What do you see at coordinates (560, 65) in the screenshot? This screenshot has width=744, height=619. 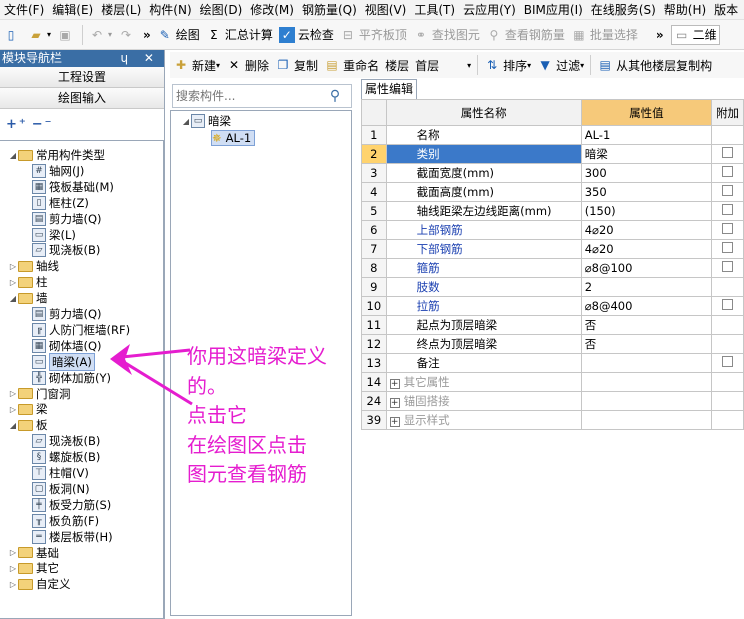 I see `filter-button: ▼ 过滤 ▾` at bounding box center [560, 65].